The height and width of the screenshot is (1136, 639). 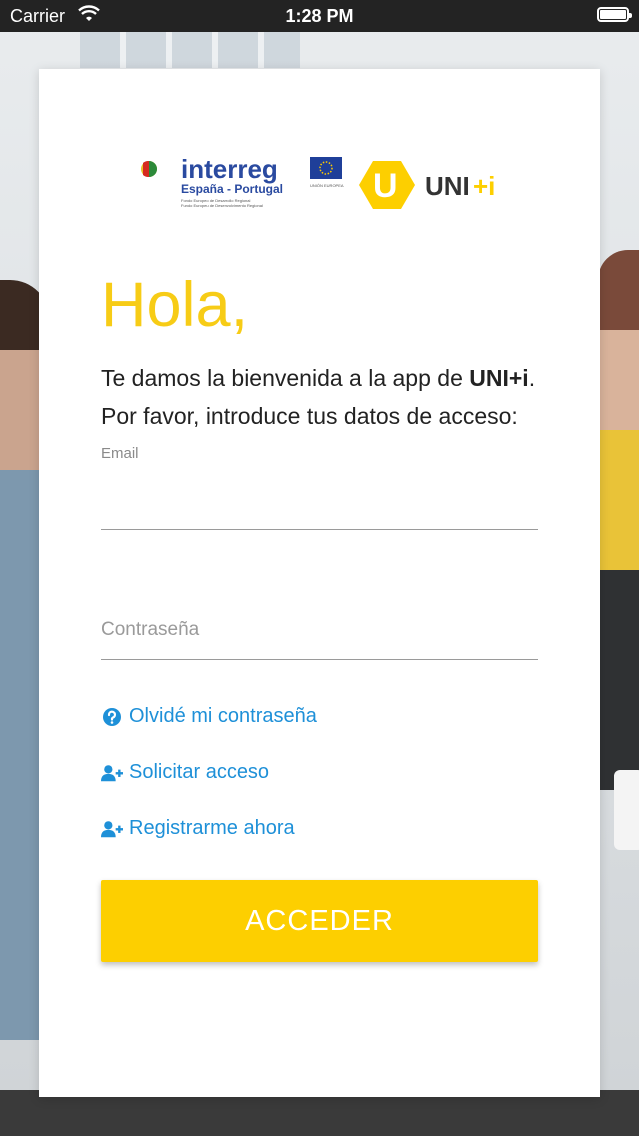 I want to click on clock: 1:28 PM, so click(x=319, y=16).